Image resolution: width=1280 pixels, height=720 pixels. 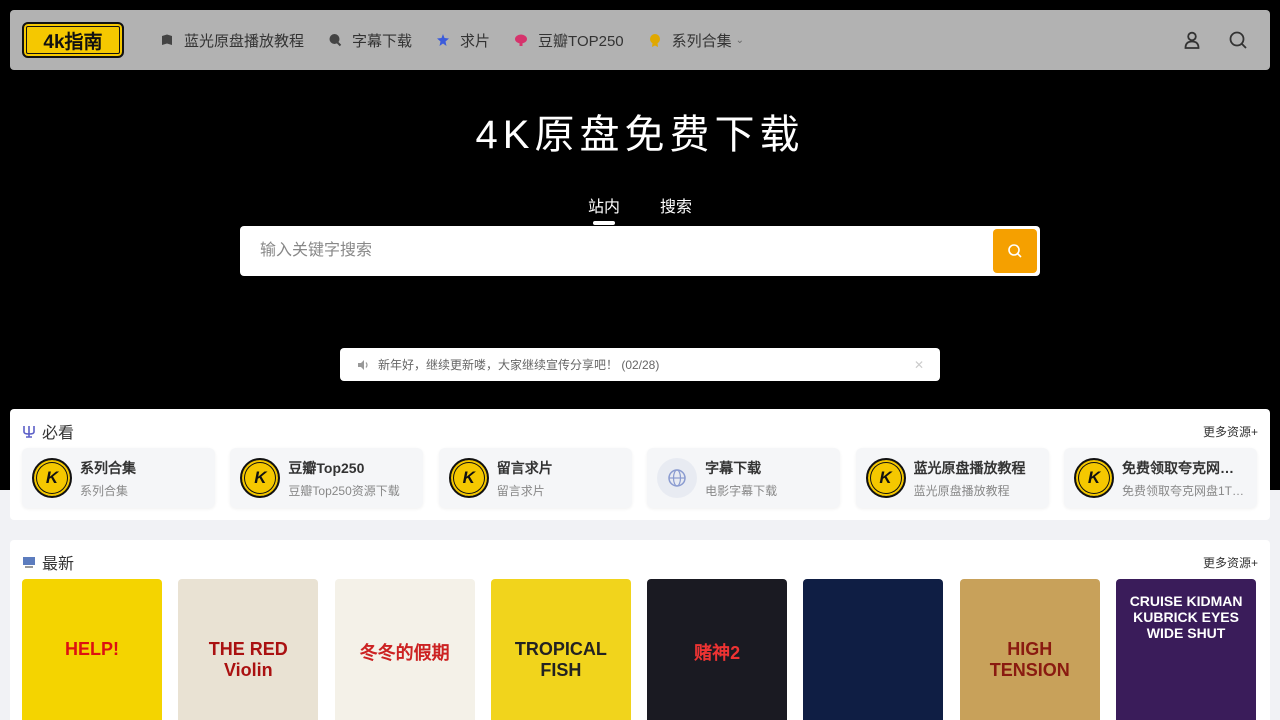 What do you see at coordinates (370, 40) in the screenshot?
I see `nav-item-subtitles: 字幕下载` at bounding box center [370, 40].